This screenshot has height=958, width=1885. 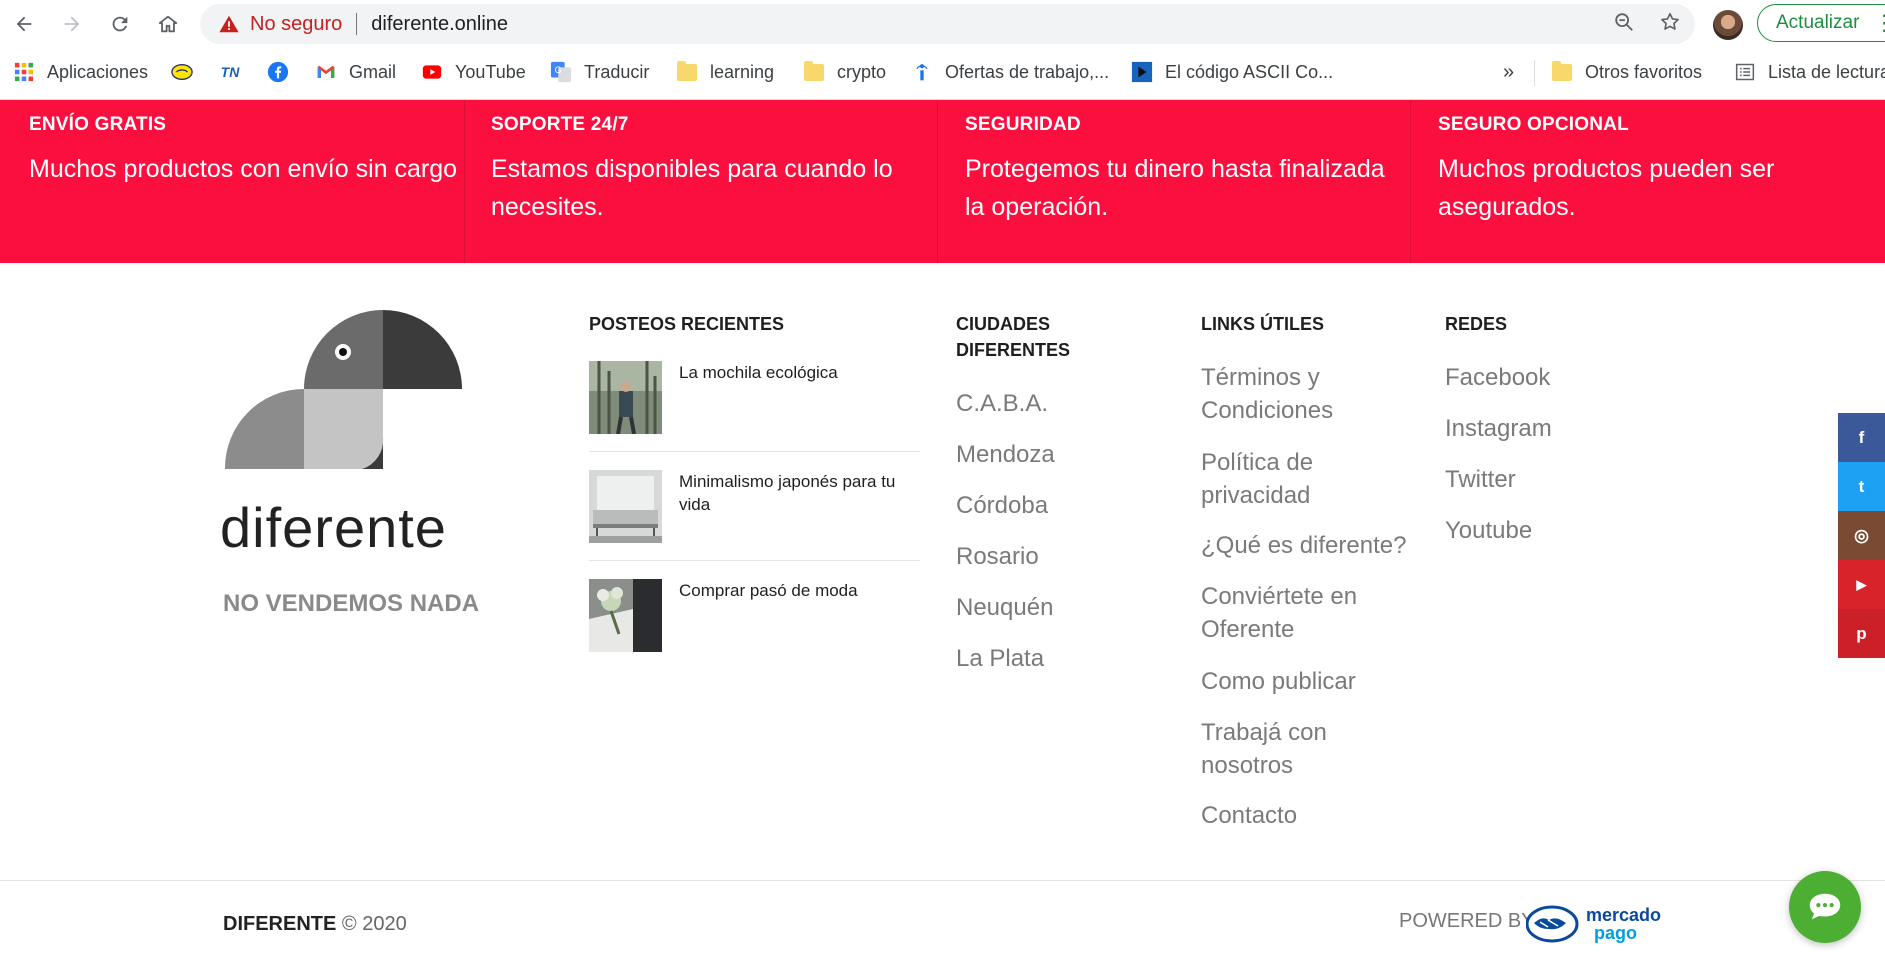 I want to click on reading-list: Lista de lectura, so click(x=1809, y=72).